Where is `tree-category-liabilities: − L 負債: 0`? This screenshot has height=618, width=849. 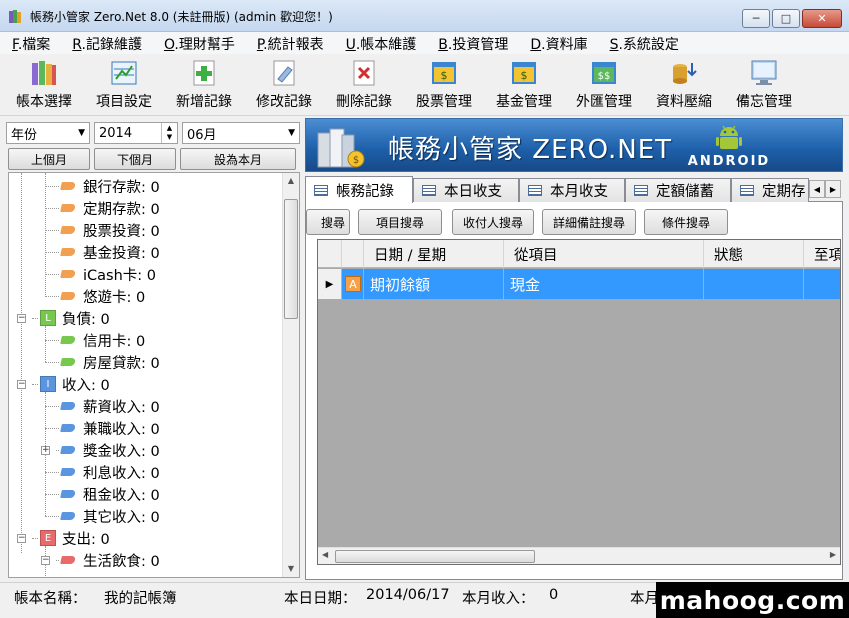
tree-category-liabilities: − L 負債: 0 is located at coordinates (63, 318).